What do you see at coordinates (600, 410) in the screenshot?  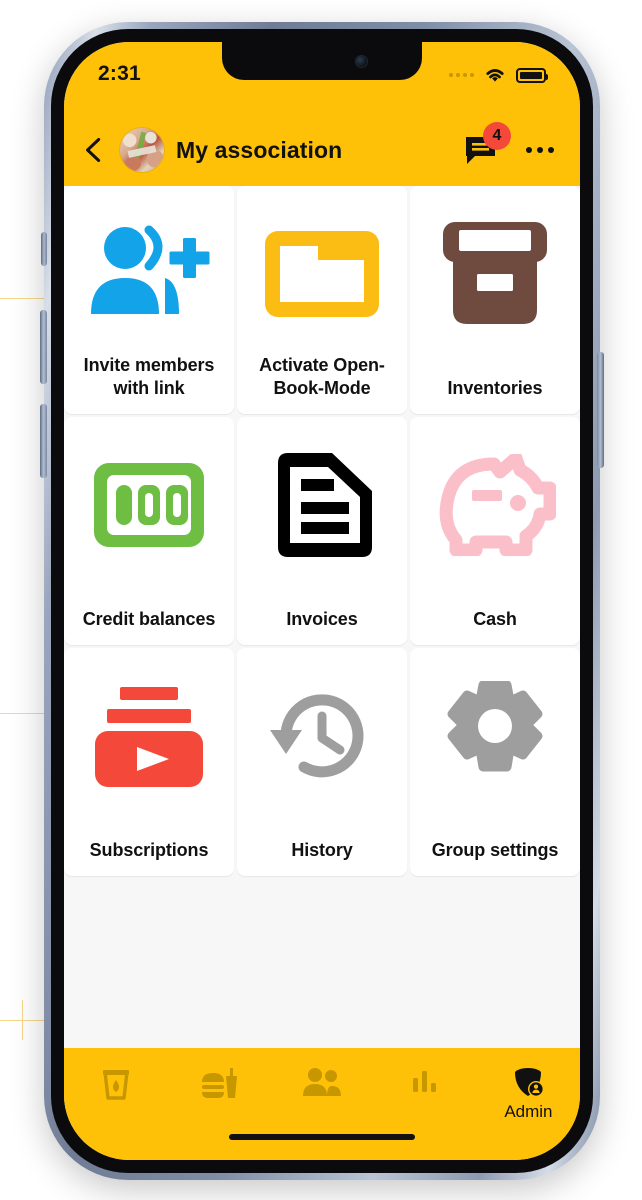 I see `power-button` at bounding box center [600, 410].